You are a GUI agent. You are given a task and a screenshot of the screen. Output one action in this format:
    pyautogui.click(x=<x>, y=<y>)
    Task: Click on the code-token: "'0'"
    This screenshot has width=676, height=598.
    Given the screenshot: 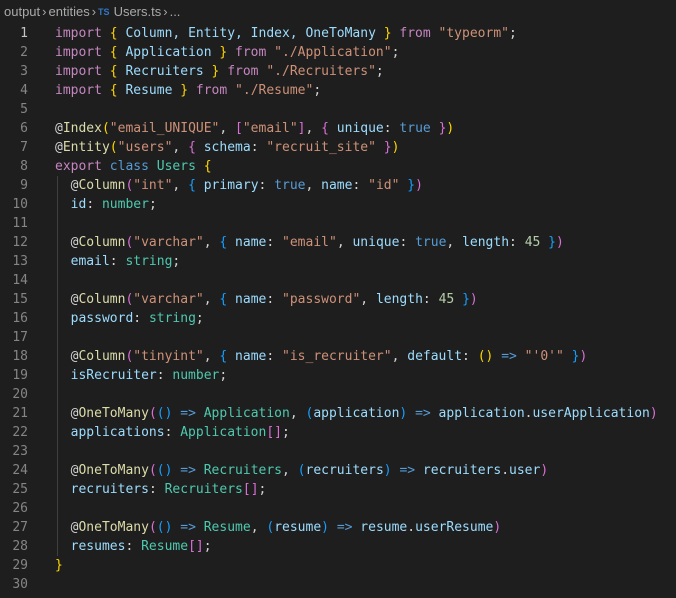 What is the action you would take?
    pyautogui.click(x=544, y=356)
    